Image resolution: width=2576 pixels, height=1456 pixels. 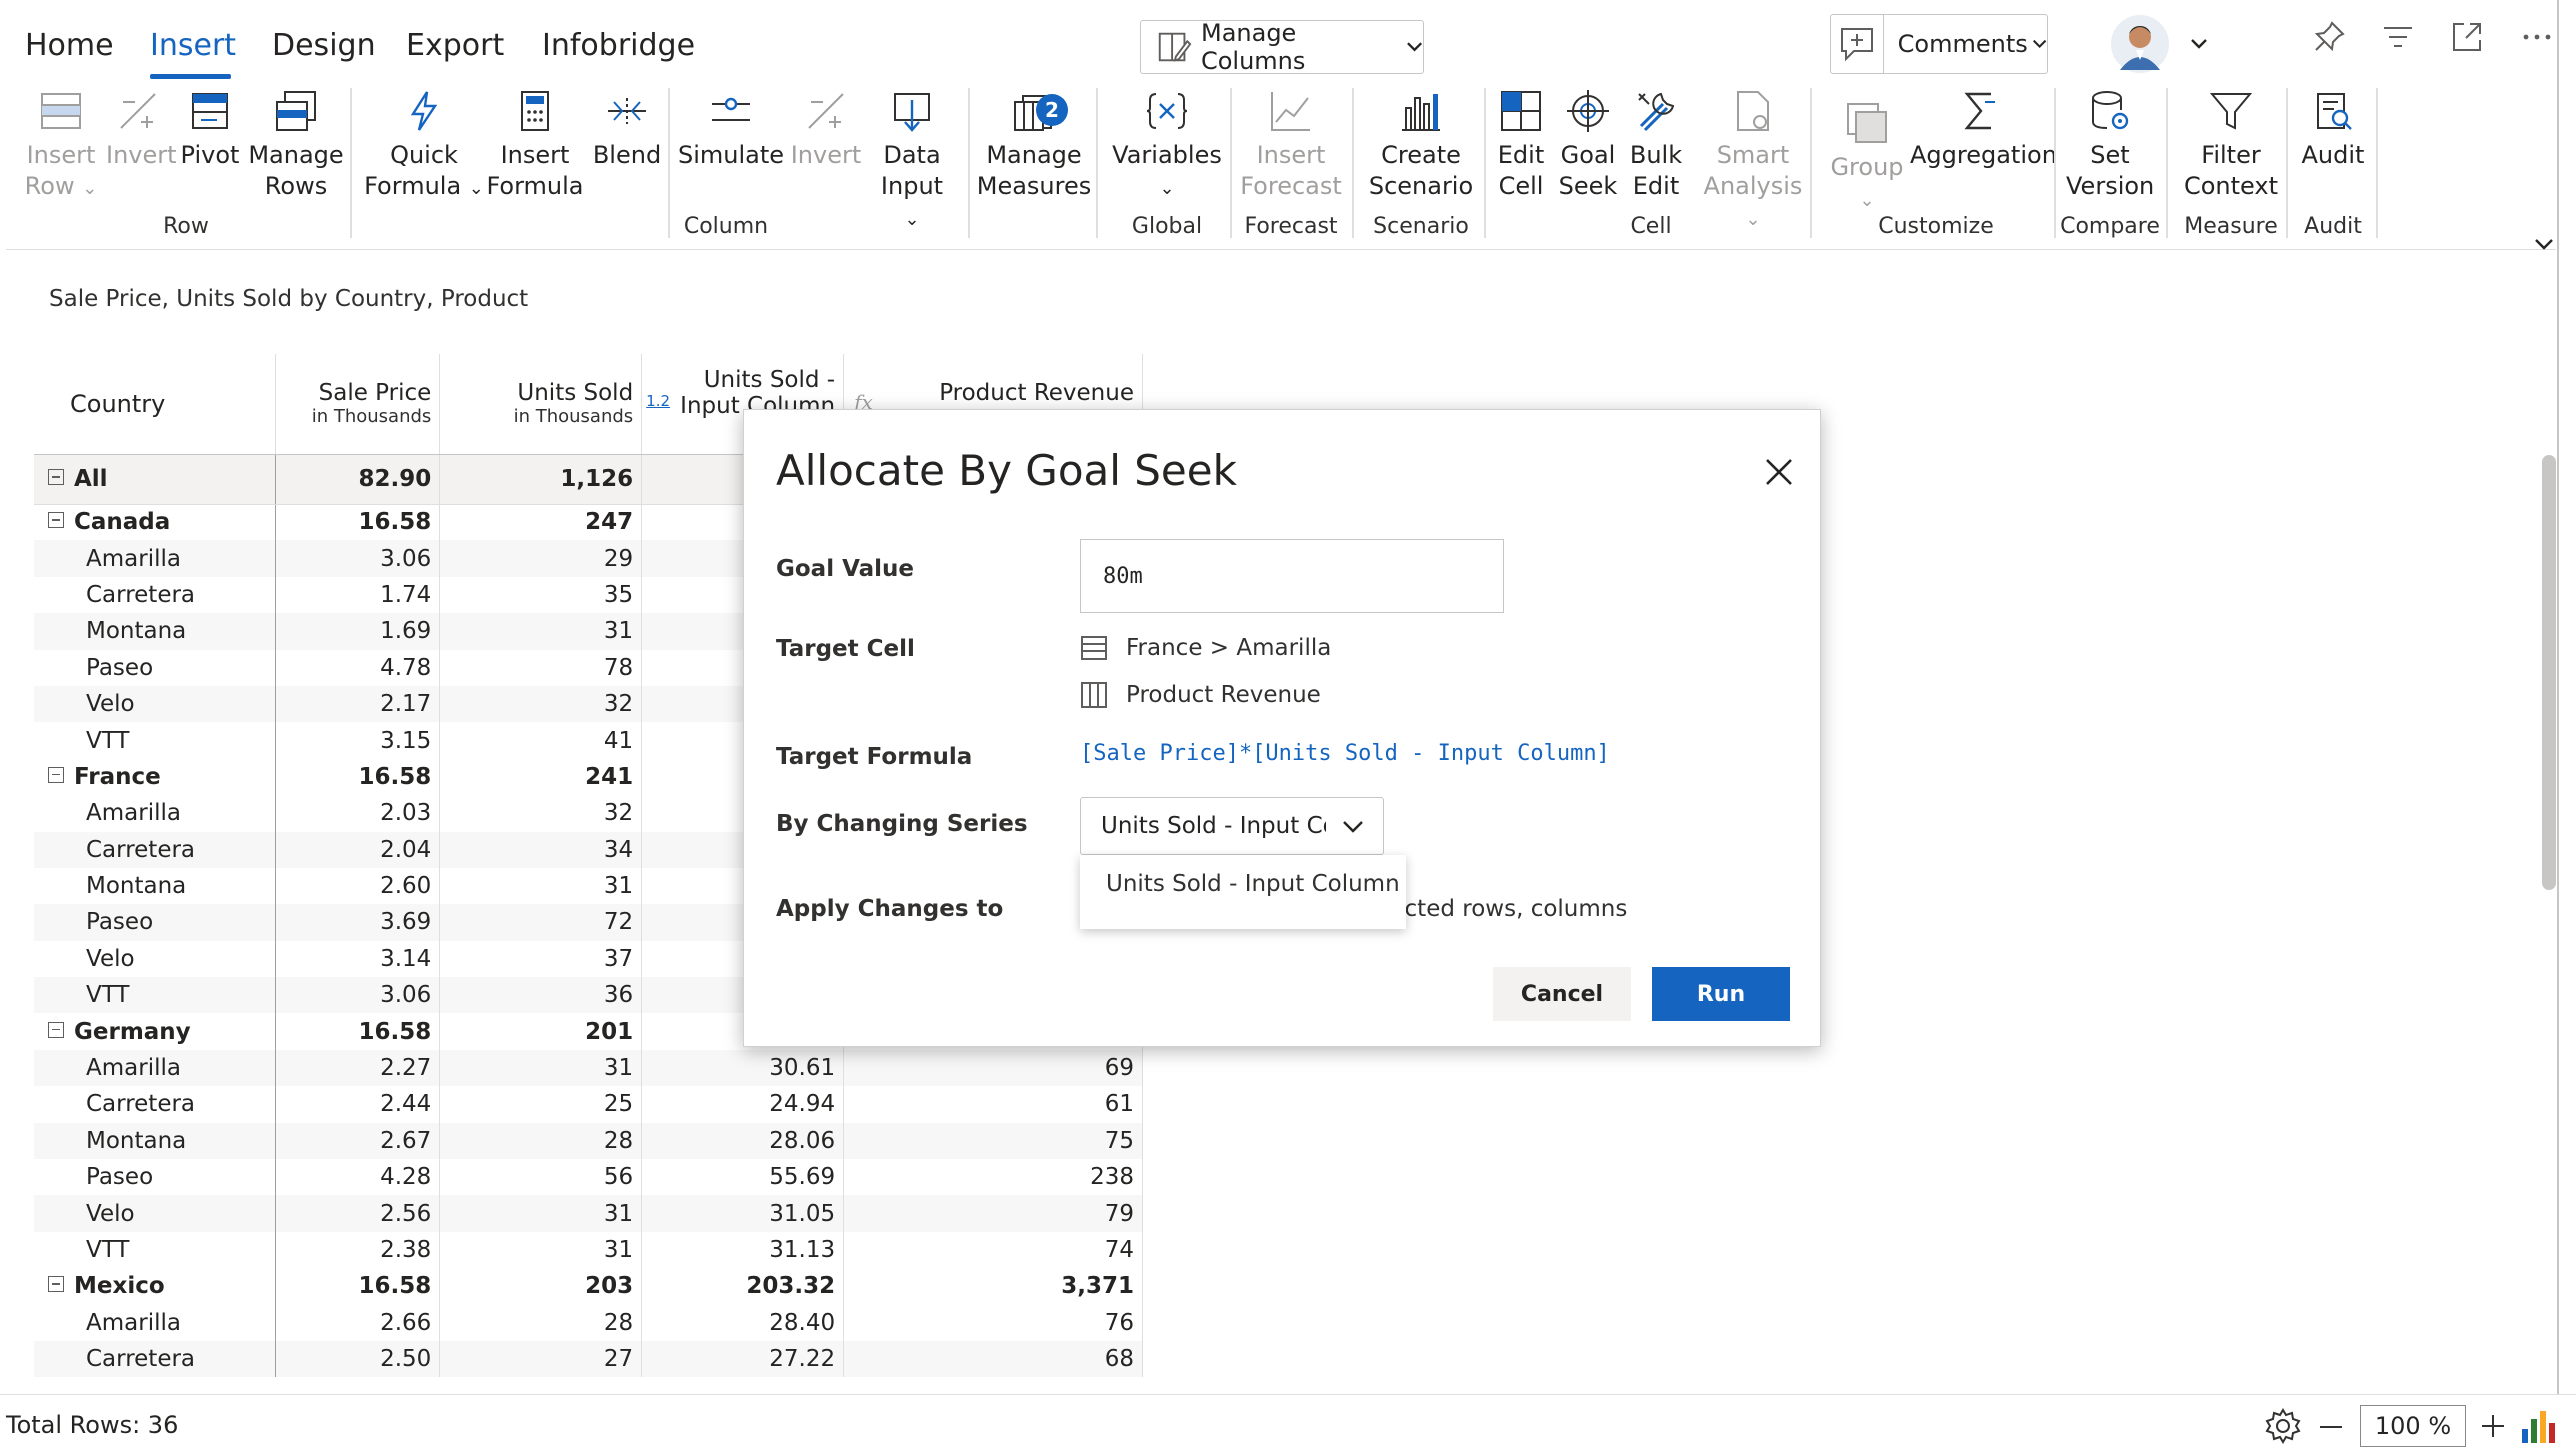 What do you see at coordinates (1753, 161) in the screenshot?
I see `smart-analysis-button: Smart Analysis ⌄` at bounding box center [1753, 161].